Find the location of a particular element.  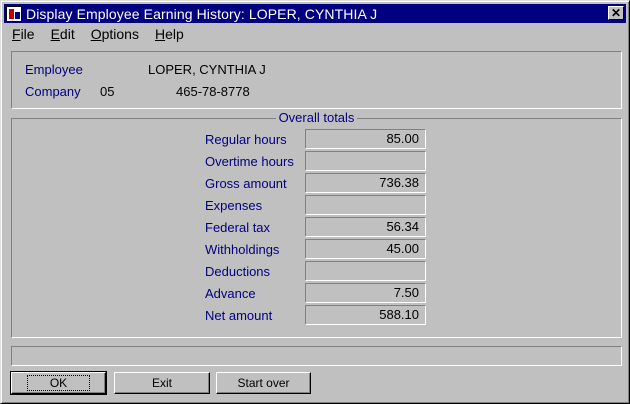

company-code: 05 is located at coordinates (107, 91).